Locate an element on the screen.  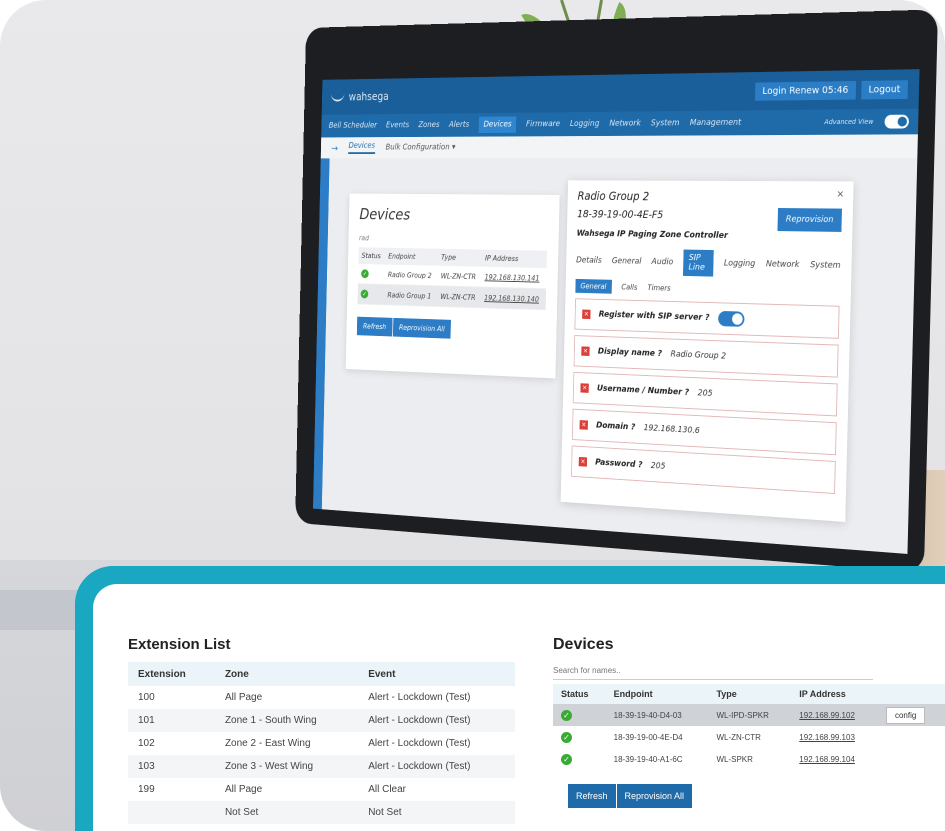
login-renew-button: Login Renew 05:46 is located at coordinates (805, 90).